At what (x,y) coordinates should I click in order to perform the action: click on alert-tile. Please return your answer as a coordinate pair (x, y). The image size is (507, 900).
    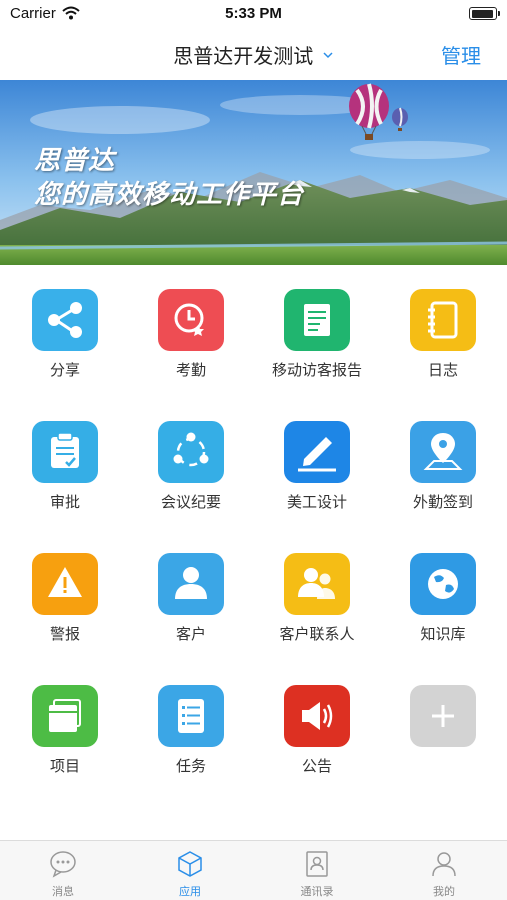
    Looking at the image, I should click on (65, 584).